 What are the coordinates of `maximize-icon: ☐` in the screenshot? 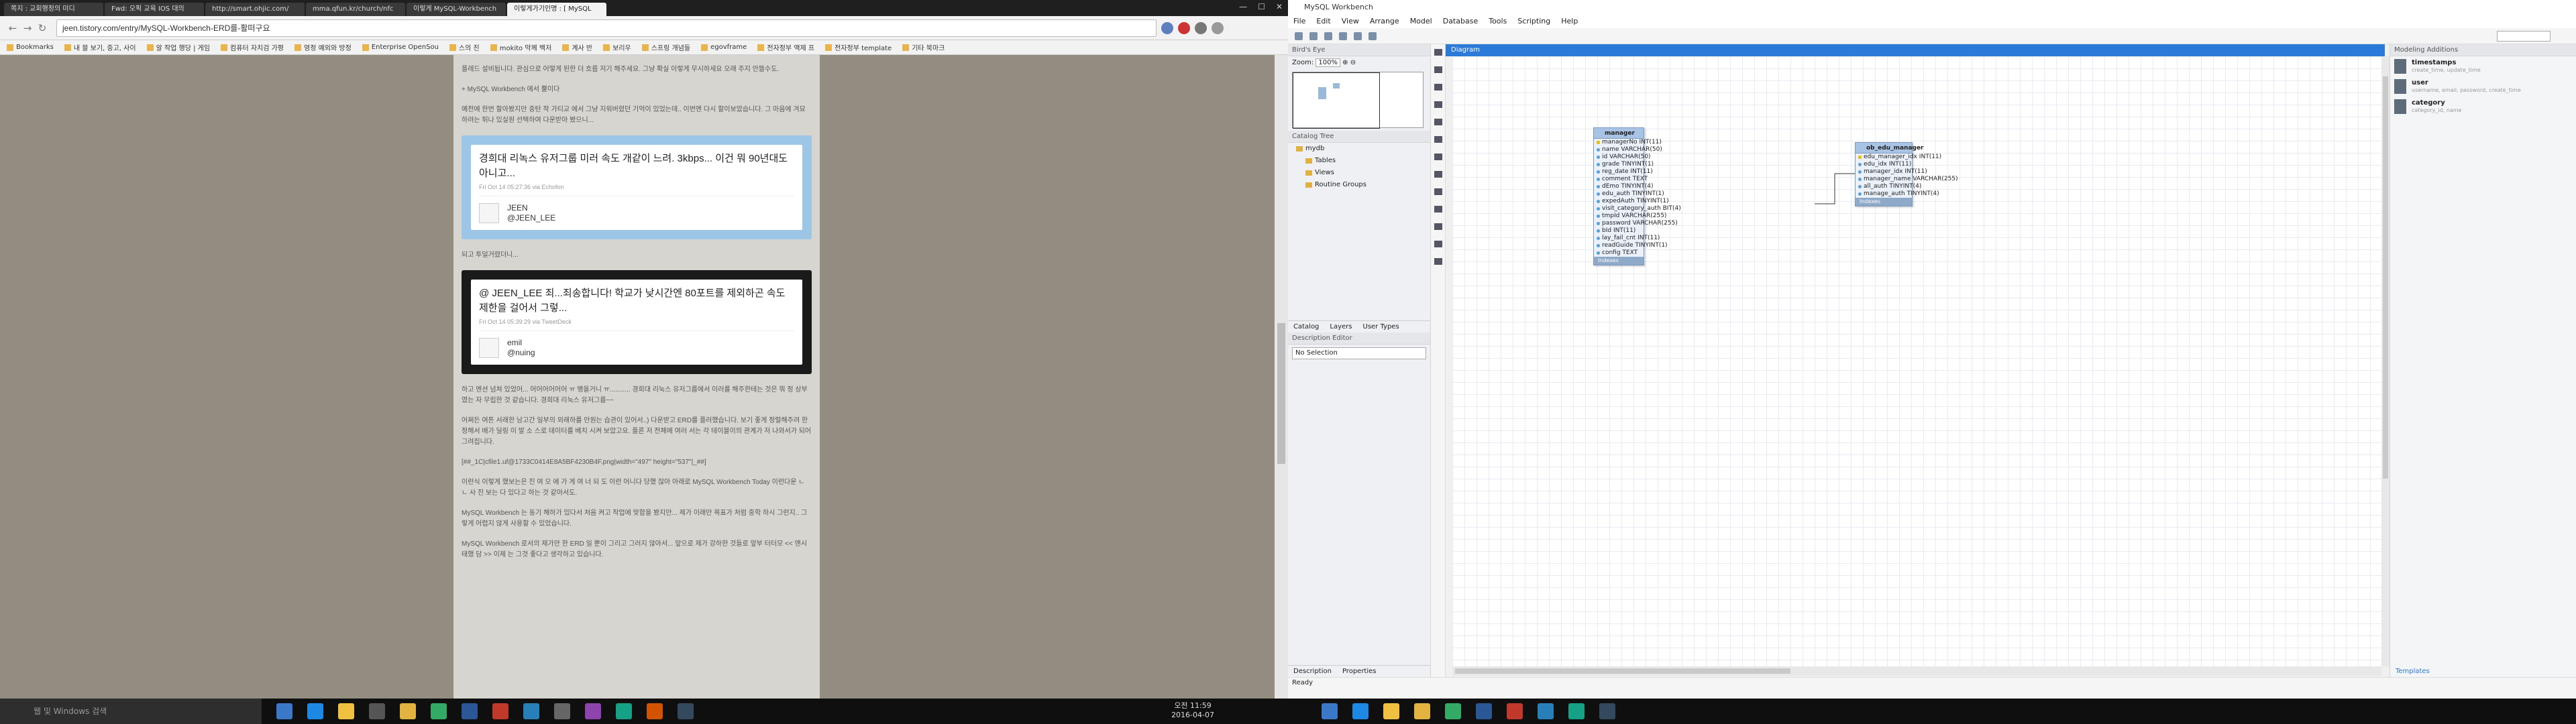 It's located at (1261, 6).